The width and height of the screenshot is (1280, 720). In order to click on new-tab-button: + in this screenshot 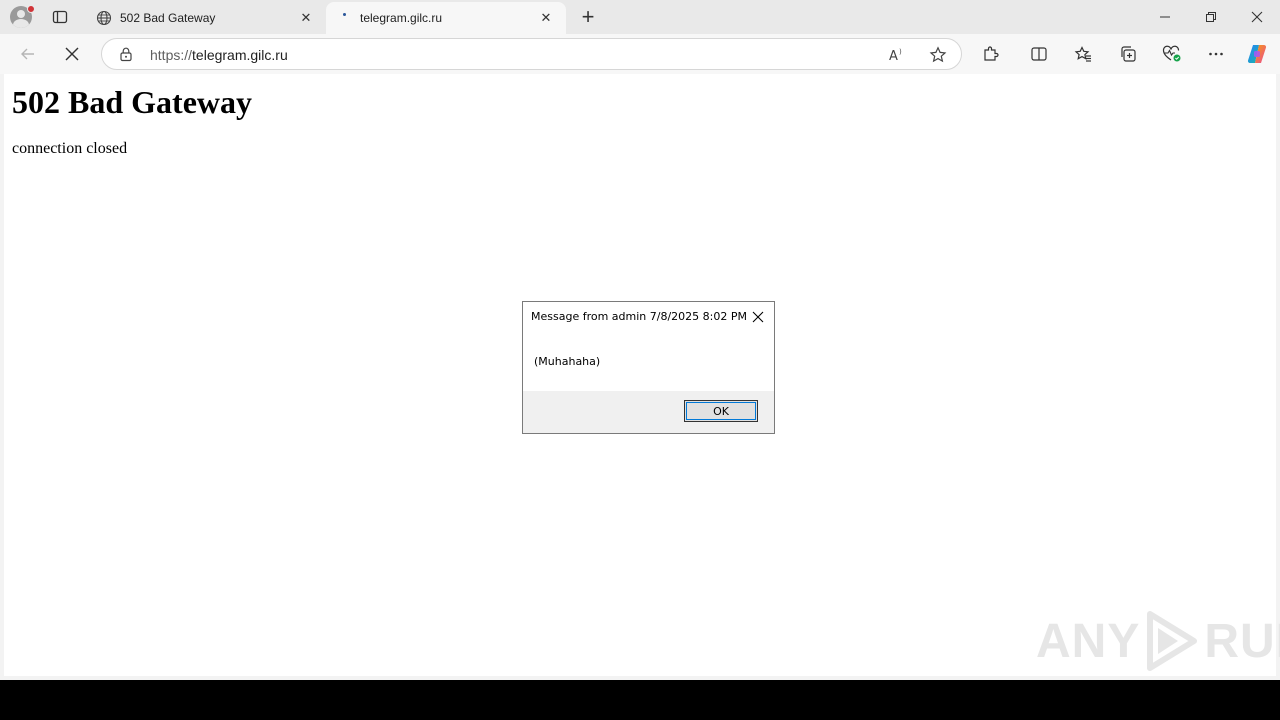, I will do `click(588, 17)`.